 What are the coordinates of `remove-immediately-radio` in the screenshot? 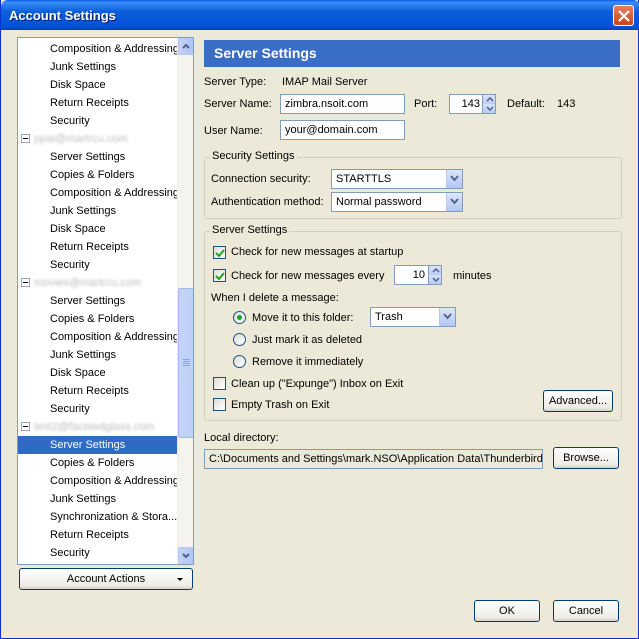 It's located at (239, 361).